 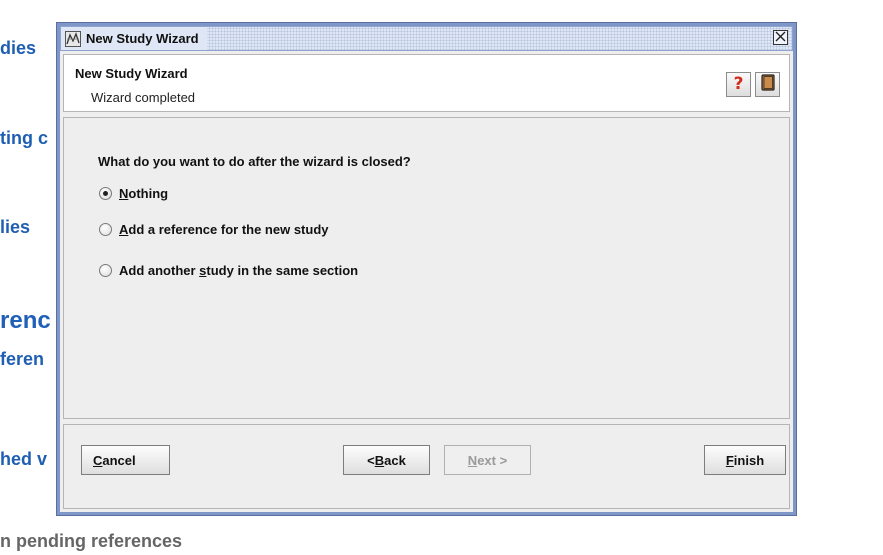 I want to click on close-icon, so click(x=780, y=38).